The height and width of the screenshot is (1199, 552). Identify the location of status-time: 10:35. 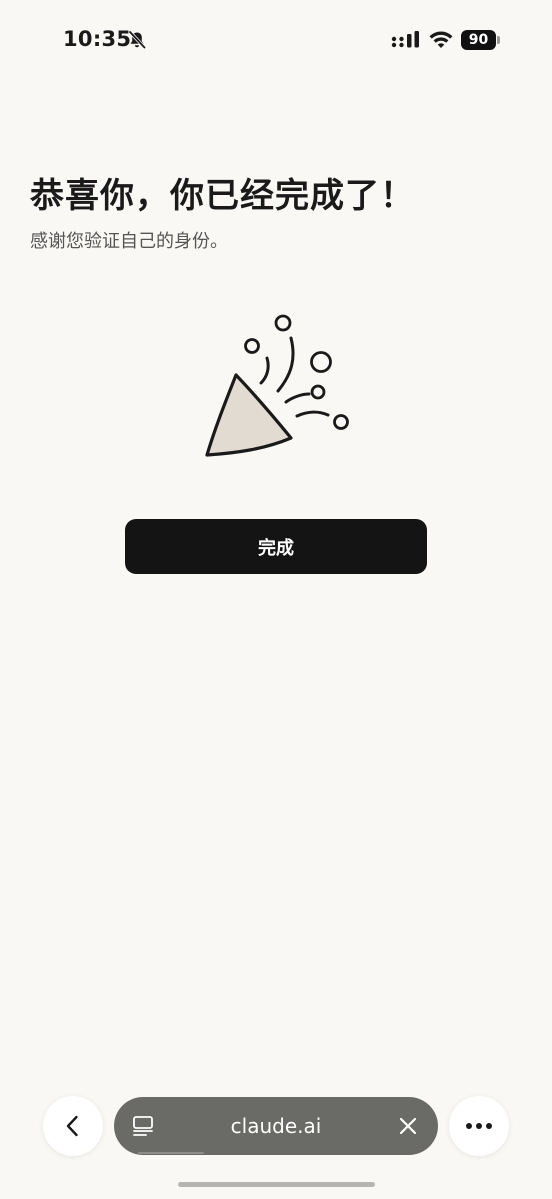
(97, 39).